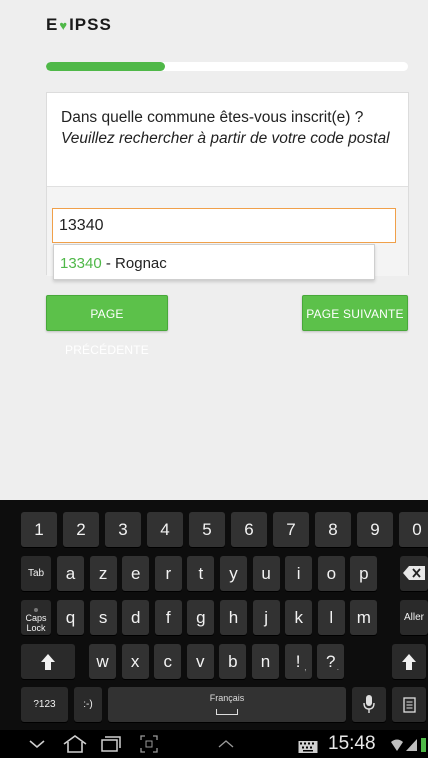  Describe the element at coordinates (266, 617) in the screenshot. I see `key-j: j` at that location.